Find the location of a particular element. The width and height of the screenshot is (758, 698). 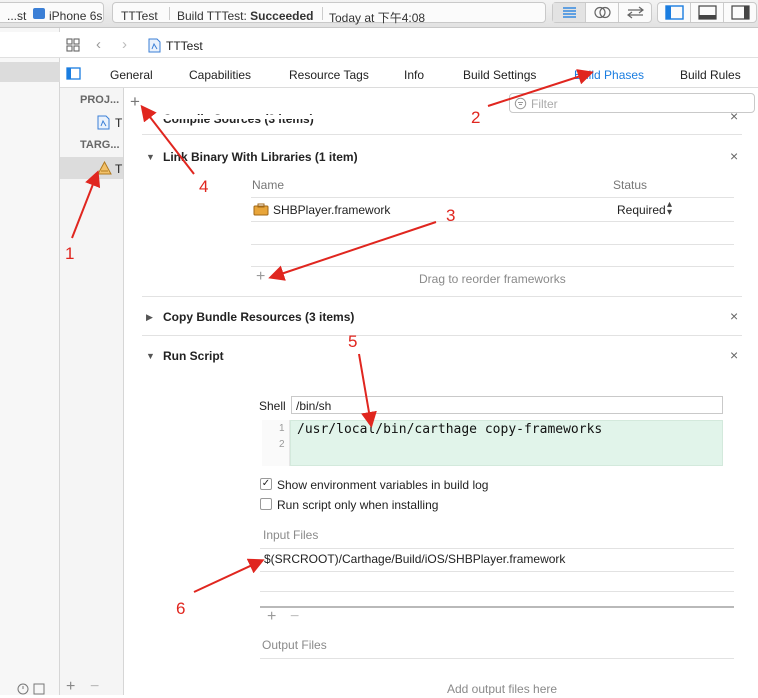

swap-arrows-icon is located at coordinates (635, 12).